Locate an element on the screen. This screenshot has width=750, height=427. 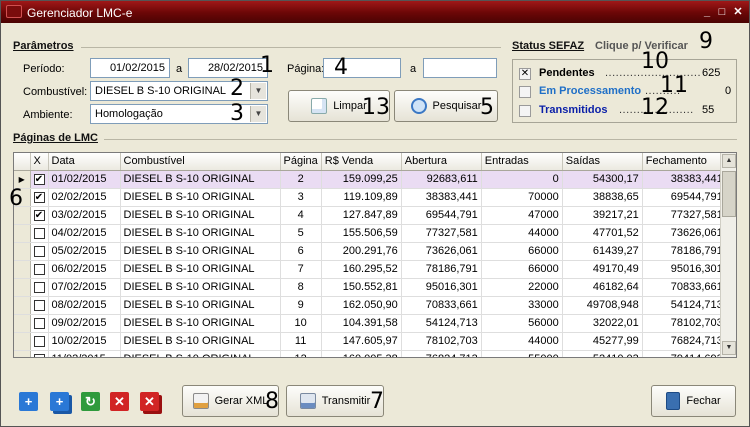
grid-cell-data: 06/02/2015 is located at coordinates (84, 269).